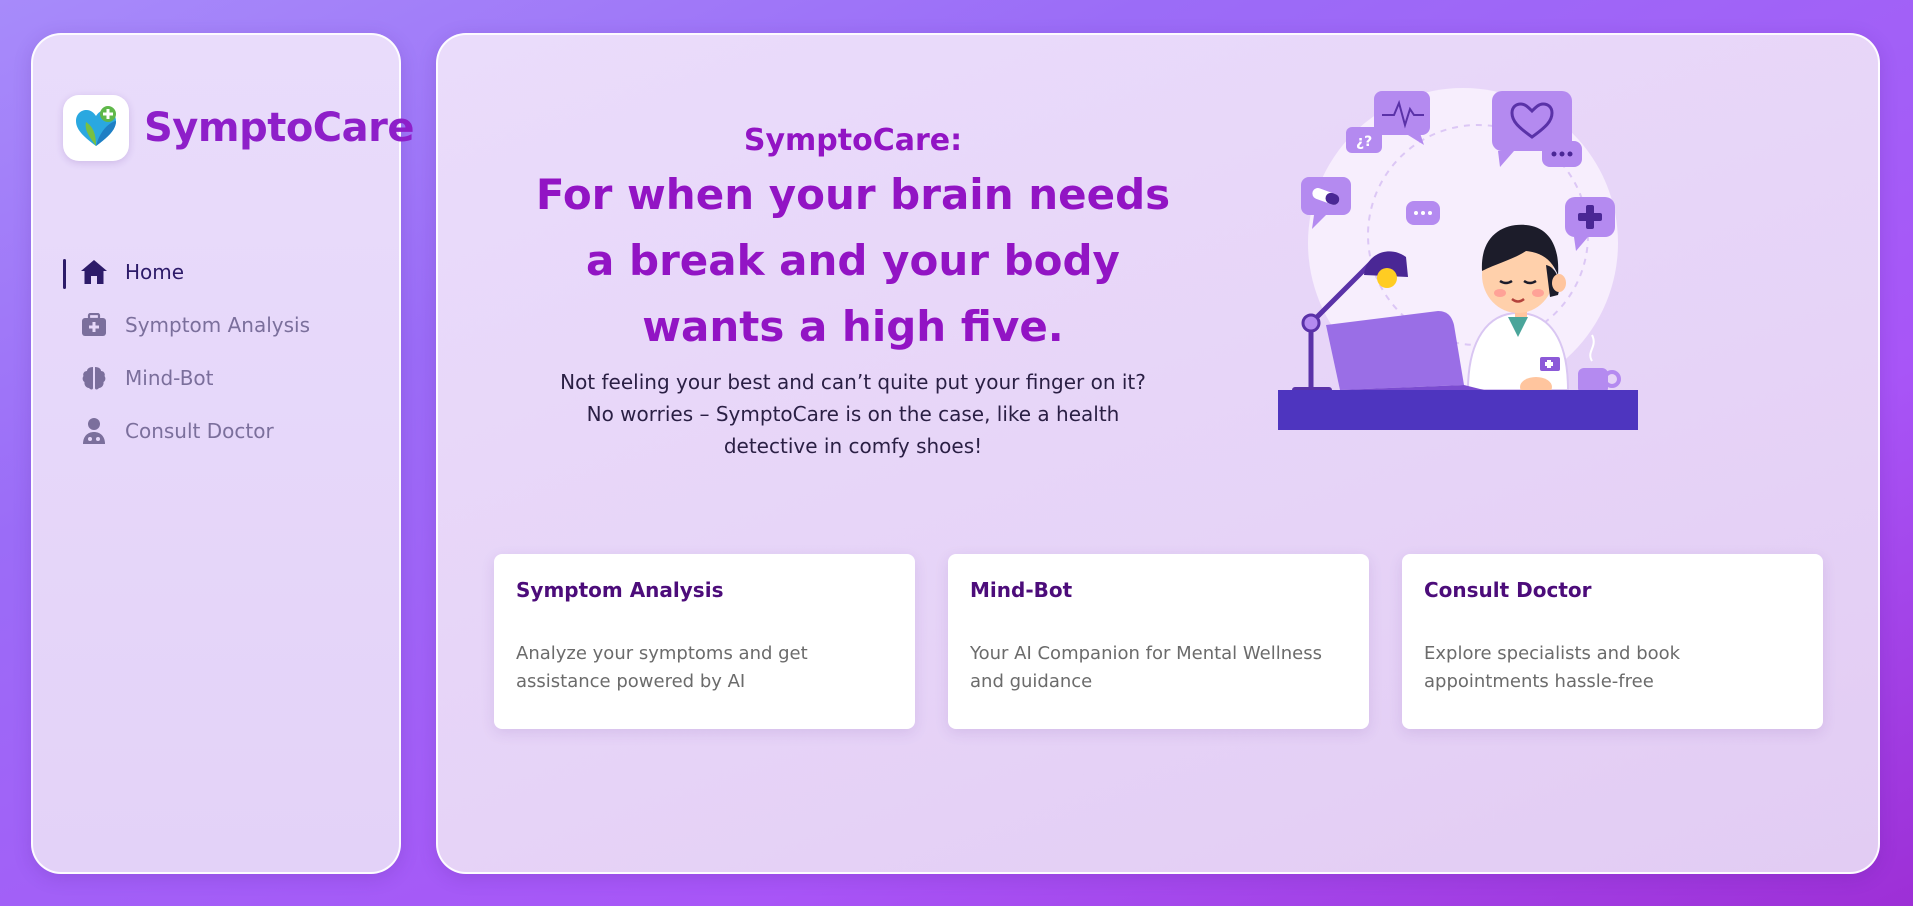 The image size is (1913, 906). What do you see at coordinates (218, 377) in the screenshot?
I see `sidebar-item-mind-bot: Mind-Bot` at bounding box center [218, 377].